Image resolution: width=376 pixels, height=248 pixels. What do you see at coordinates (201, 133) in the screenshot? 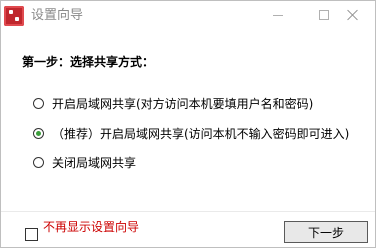
I see `option-label: （推荐）开启局域网共享(访问本机不输入密码即可进入)` at bounding box center [201, 133].